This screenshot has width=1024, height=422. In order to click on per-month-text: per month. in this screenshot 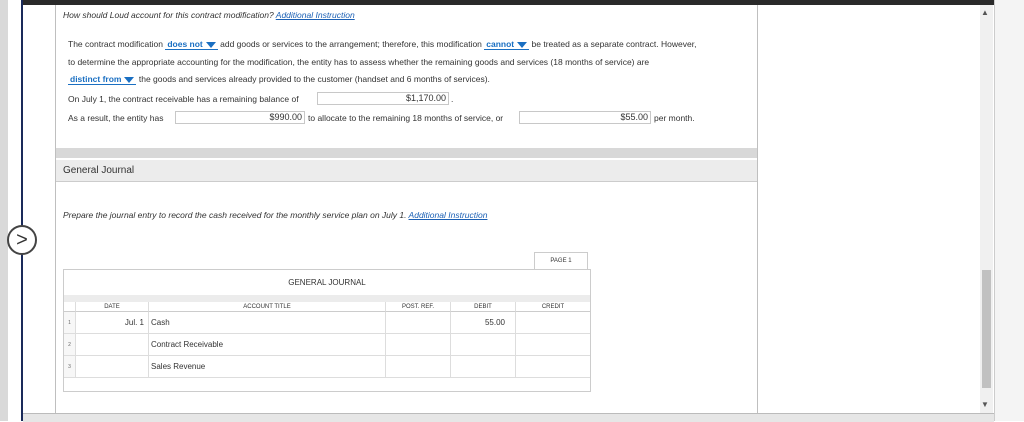, I will do `click(674, 118)`.